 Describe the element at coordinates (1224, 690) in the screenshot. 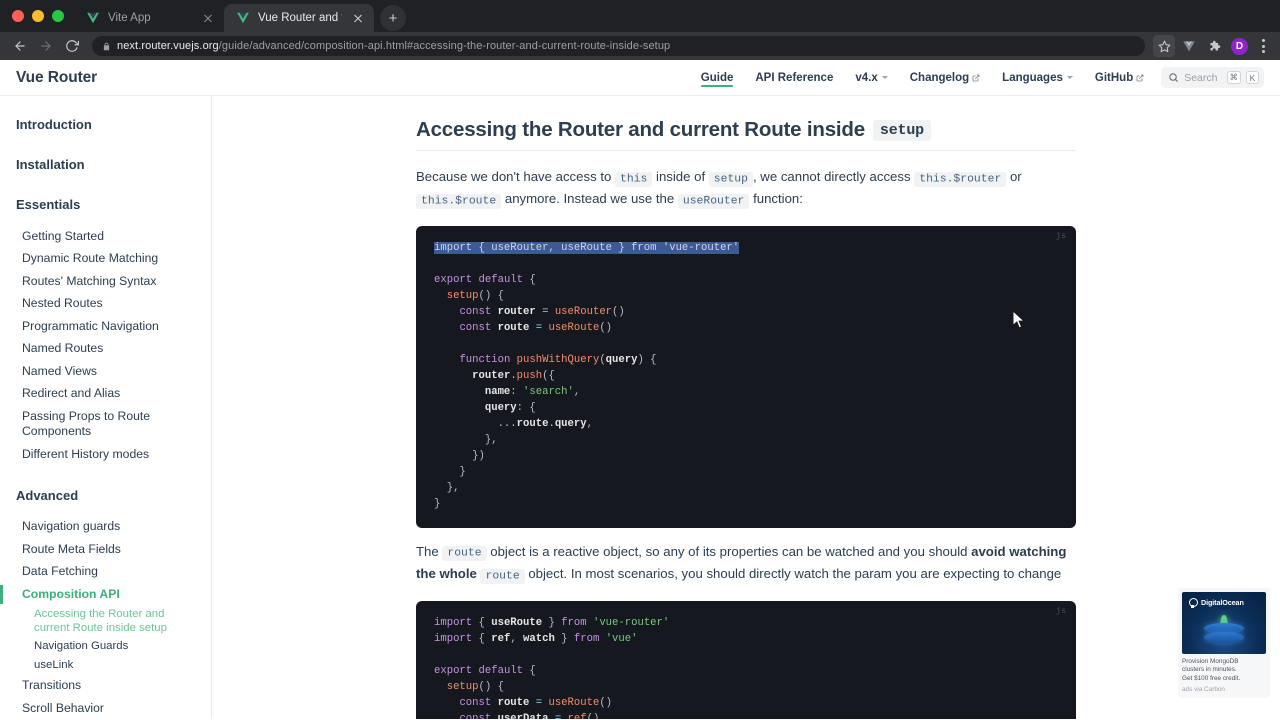

I see `ad-attribution: ads via Carbon` at that location.